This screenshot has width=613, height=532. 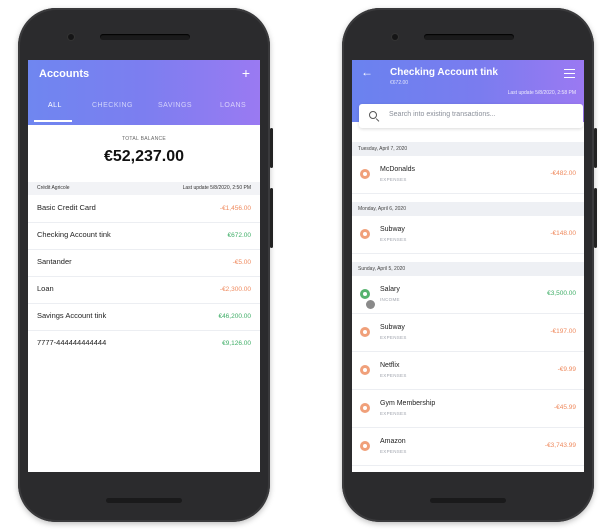 What do you see at coordinates (246, 73) in the screenshot?
I see `add-account-button: +` at bounding box center [246, 73].